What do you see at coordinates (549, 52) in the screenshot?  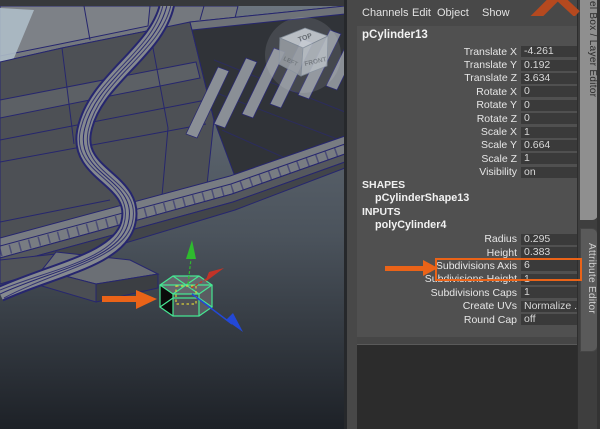 I see `channel-value-field: -4.261` at bounding box center [549, 52].